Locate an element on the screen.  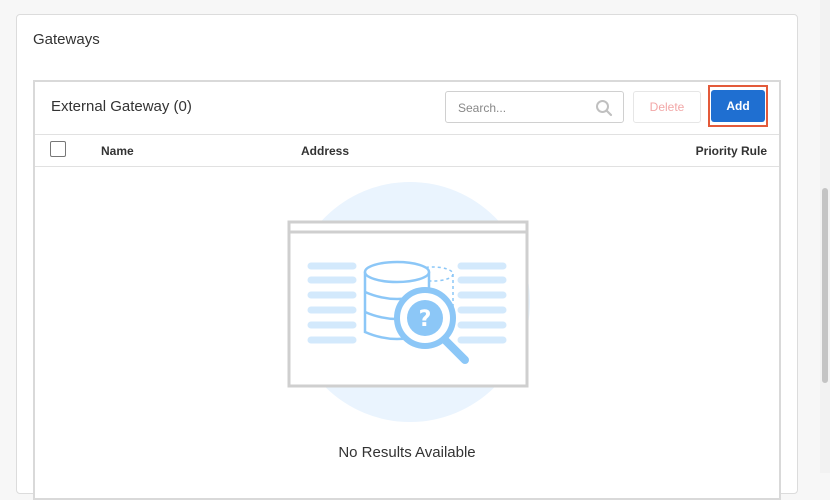
add-button: Add is located at coordinates (738, 106).